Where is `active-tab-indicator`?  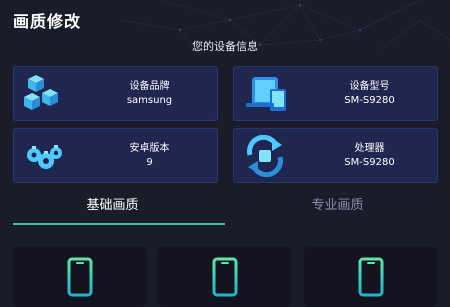 active-tab-indicator is located at coordinates (119, 224).